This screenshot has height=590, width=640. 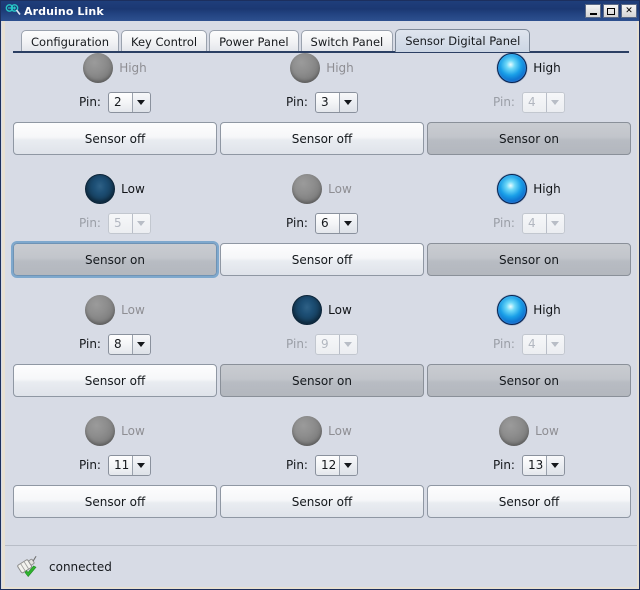 What do you see at coordinates (324, 223) in the screenshot?
I see `pin-select-value: 6` at bounding box center [324, 223].